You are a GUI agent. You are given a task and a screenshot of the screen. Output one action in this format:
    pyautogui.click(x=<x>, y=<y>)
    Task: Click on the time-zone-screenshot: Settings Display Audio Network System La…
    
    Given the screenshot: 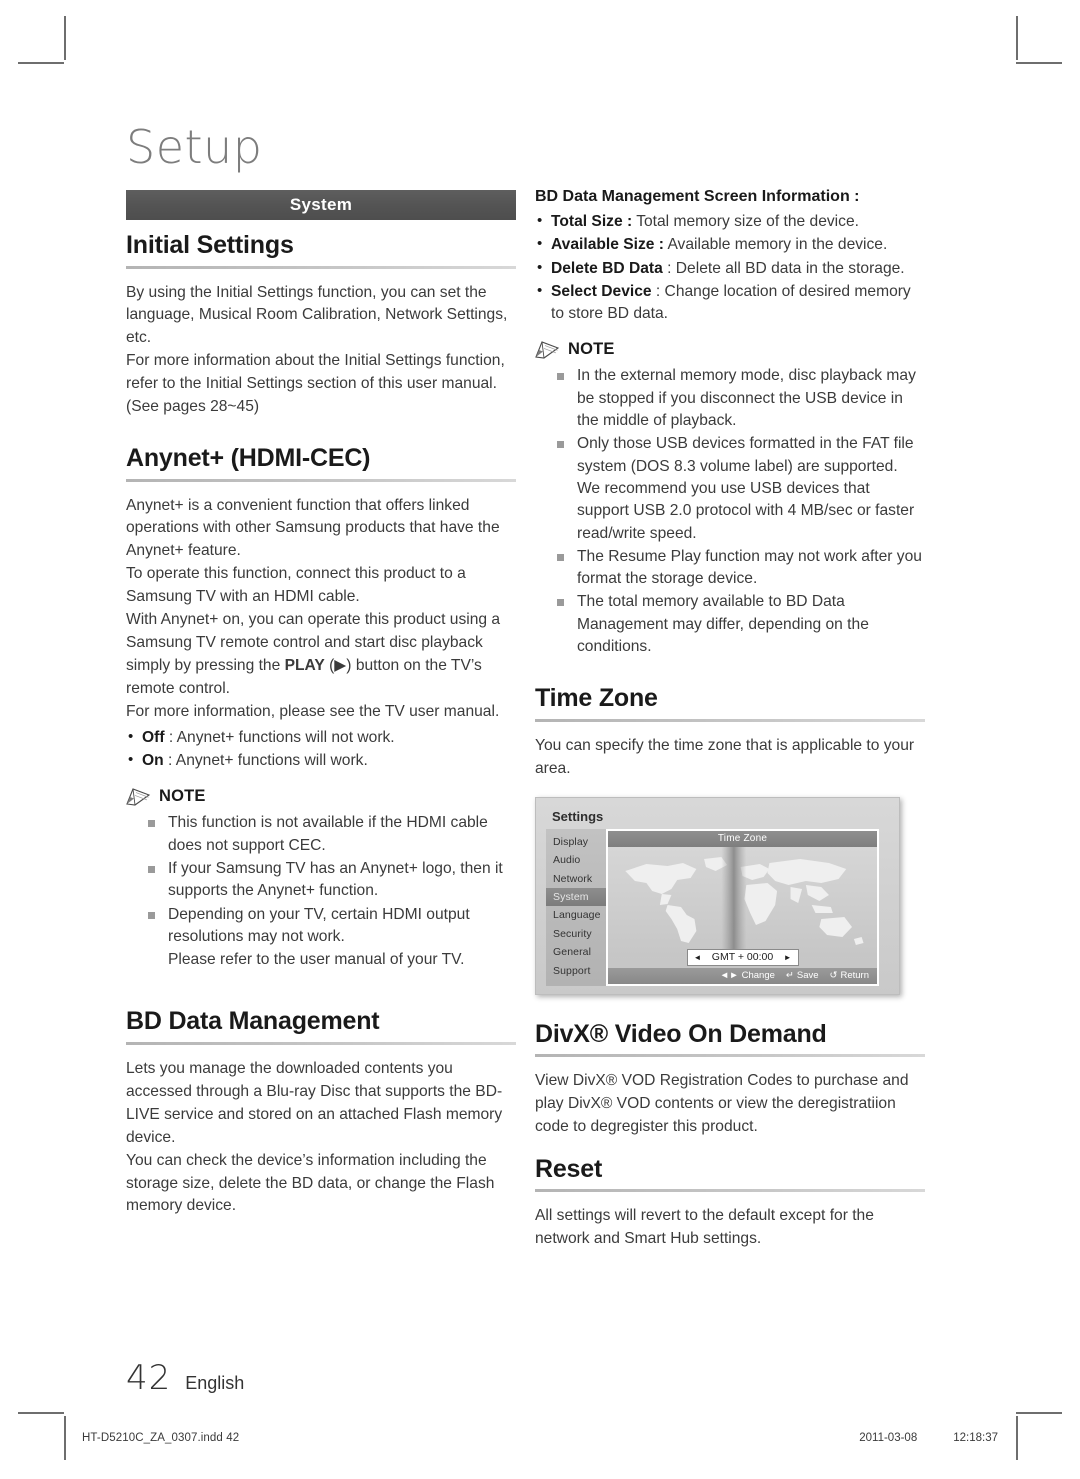 What is the action you would take?
    pyautogui.click(x=717, y=895)
    